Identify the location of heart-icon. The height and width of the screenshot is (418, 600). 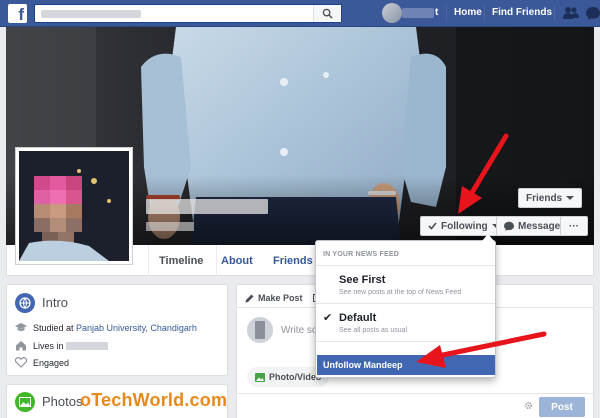
(21, 362).